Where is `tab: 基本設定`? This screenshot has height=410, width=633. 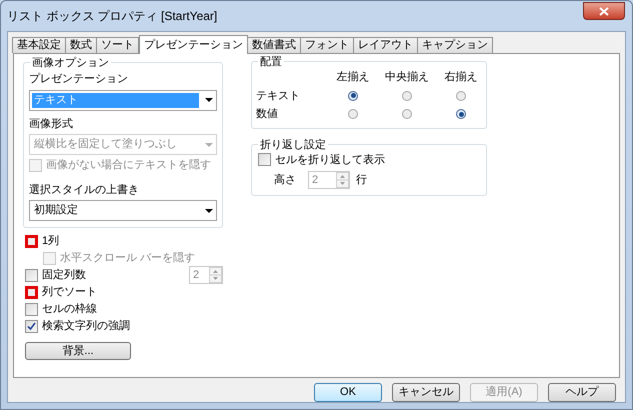 tab: 基本設定 is located at coordinates (39, 45).